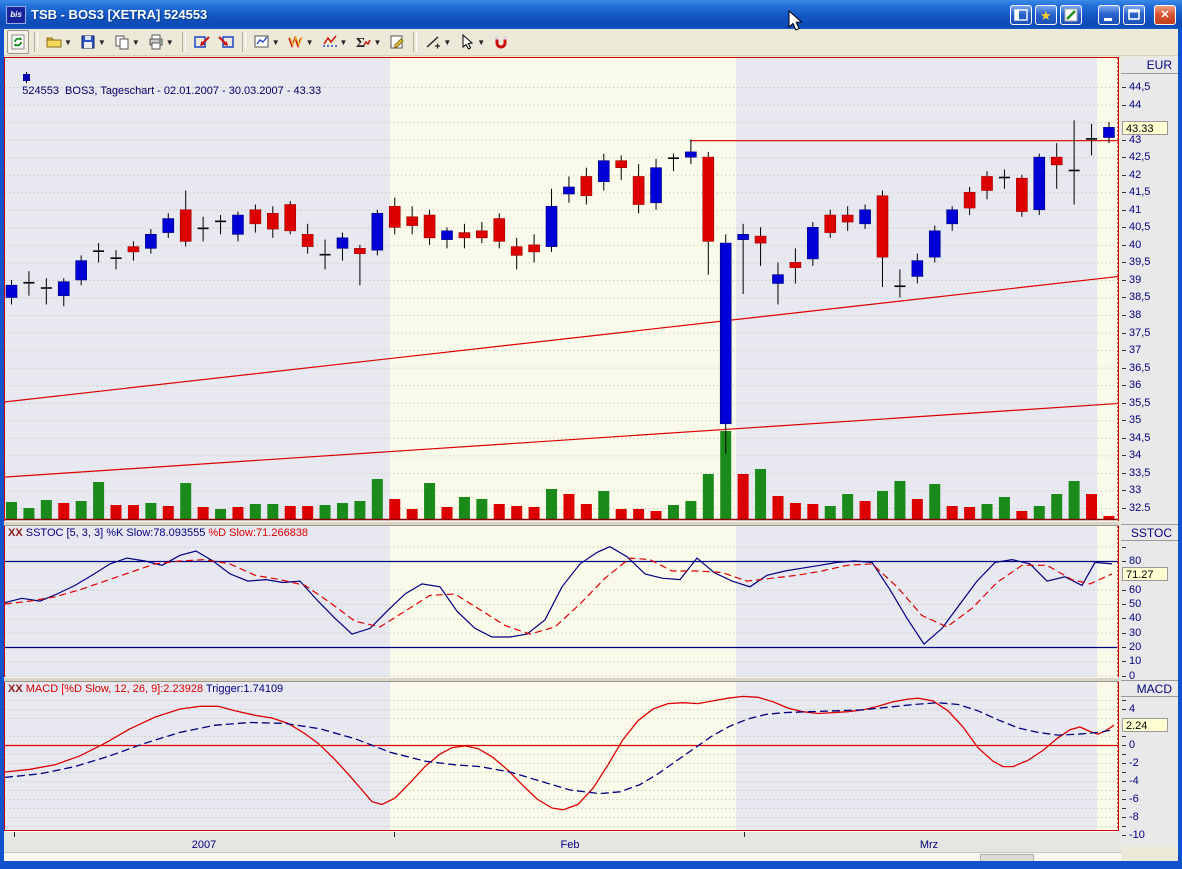 The height and width of the screenshot is (869, 1182). What do you see at coordinates (1149, 65) in the screenshot?
I see `price-axis-unit: EUR` at bounding box center [1149, 65].